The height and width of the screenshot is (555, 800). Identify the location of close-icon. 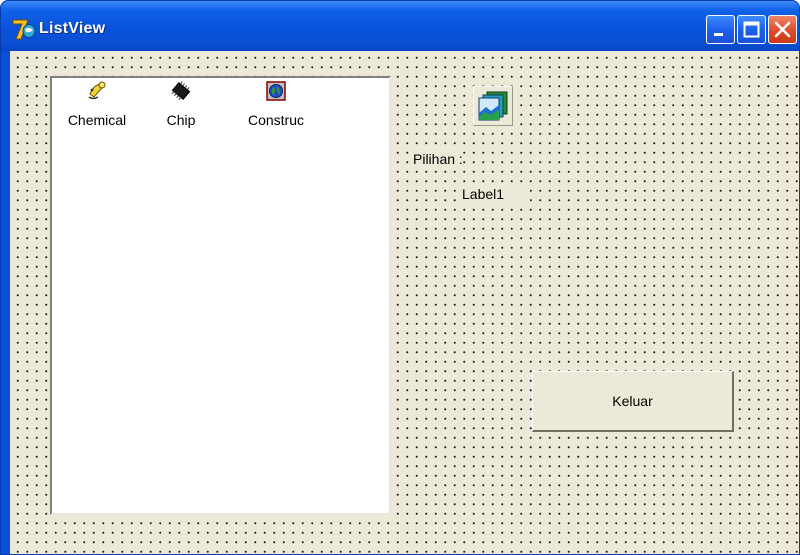
(782, 29).